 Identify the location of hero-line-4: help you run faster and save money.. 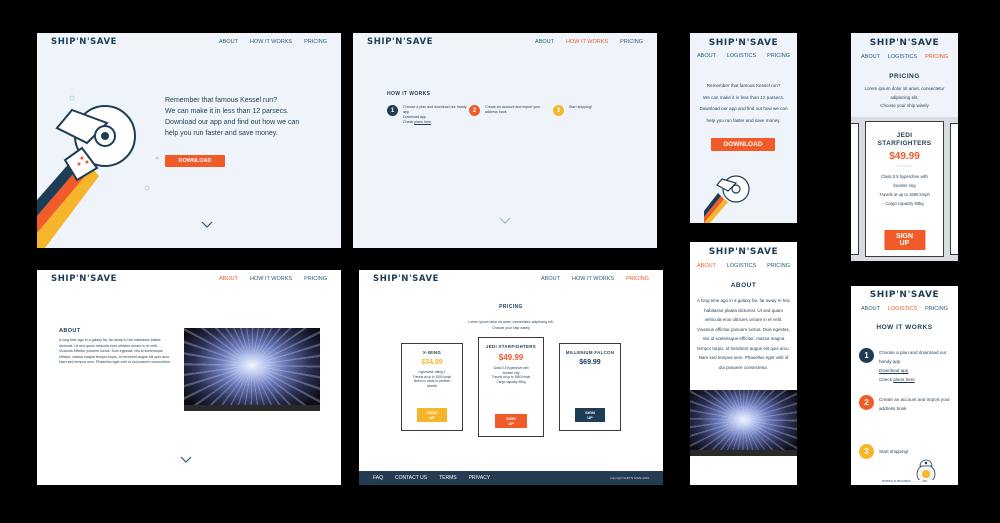
(221, 133).